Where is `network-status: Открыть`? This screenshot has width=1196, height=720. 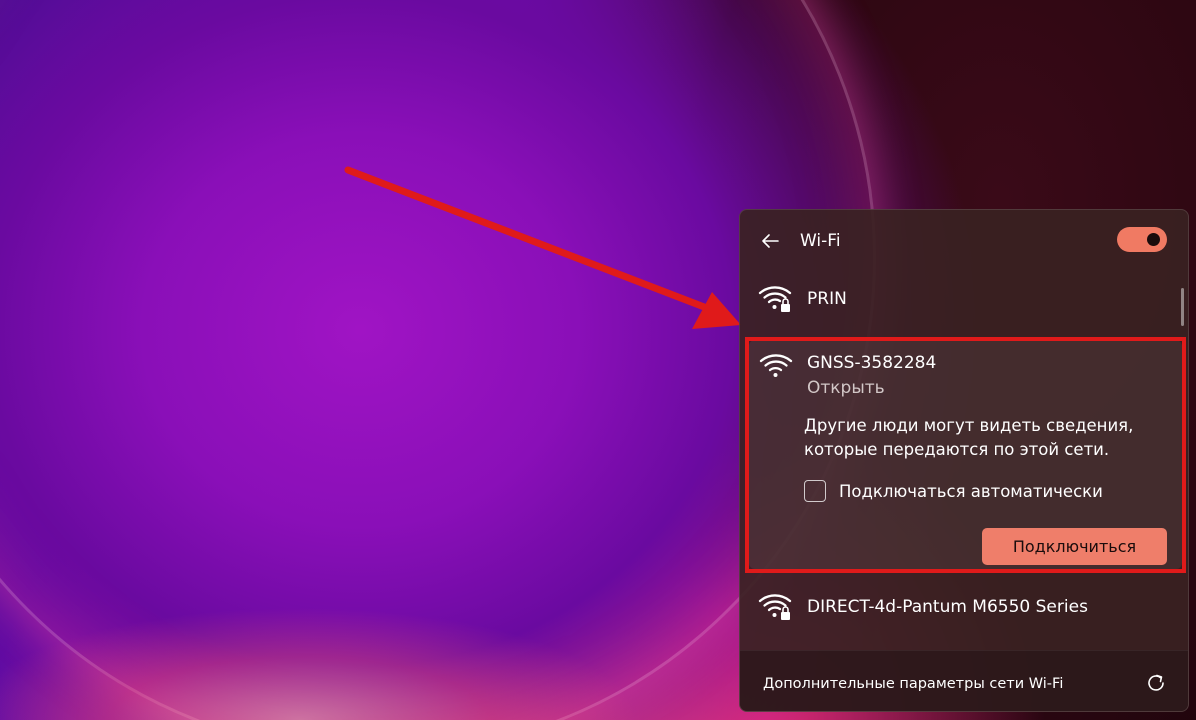
network-status: Открыть is located at coordinates (846, 388).